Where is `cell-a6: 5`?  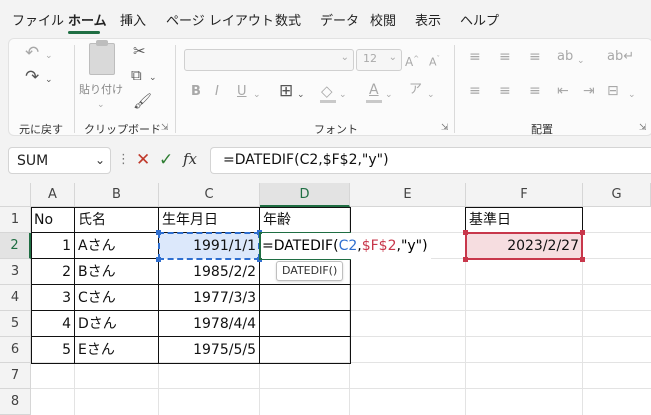 cell-a6: 5 is located at coordinates (52, 350).